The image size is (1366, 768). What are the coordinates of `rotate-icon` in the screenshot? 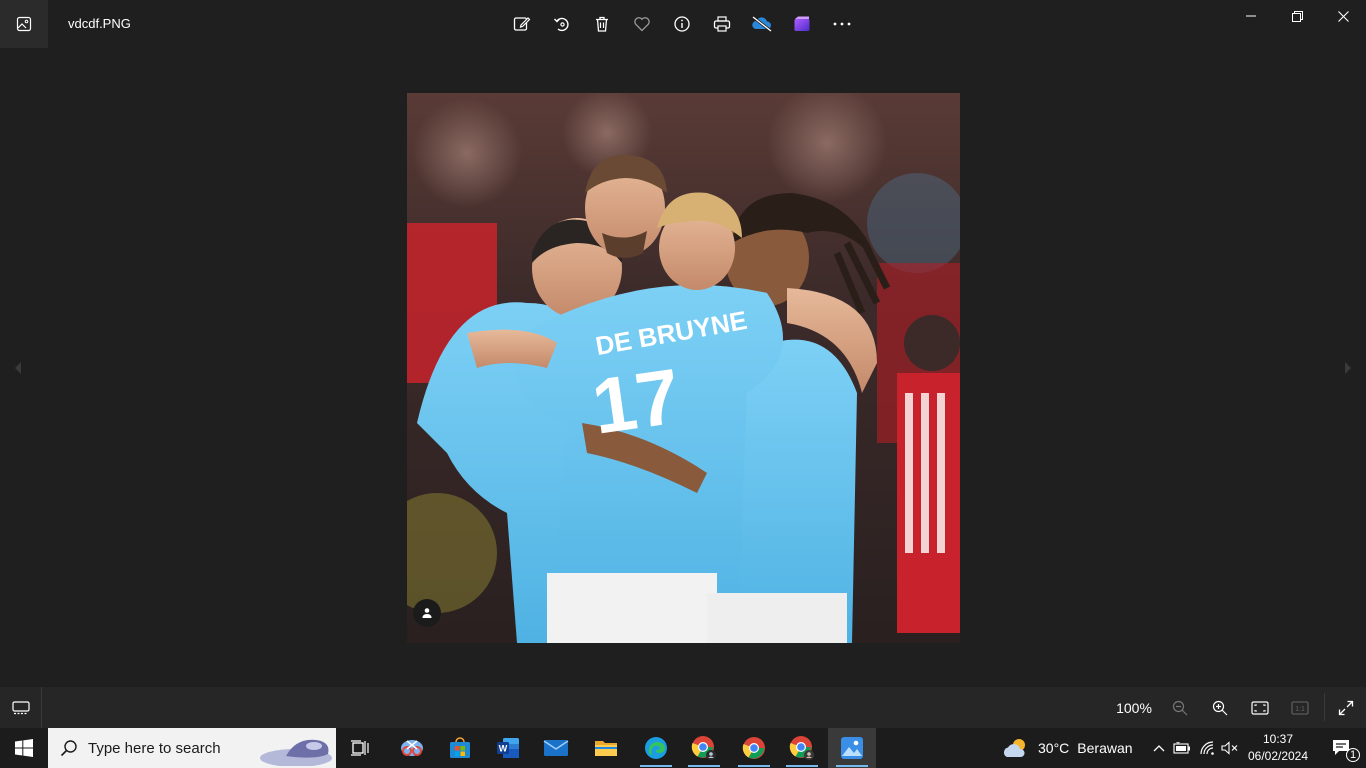 It's located at (561, 24).